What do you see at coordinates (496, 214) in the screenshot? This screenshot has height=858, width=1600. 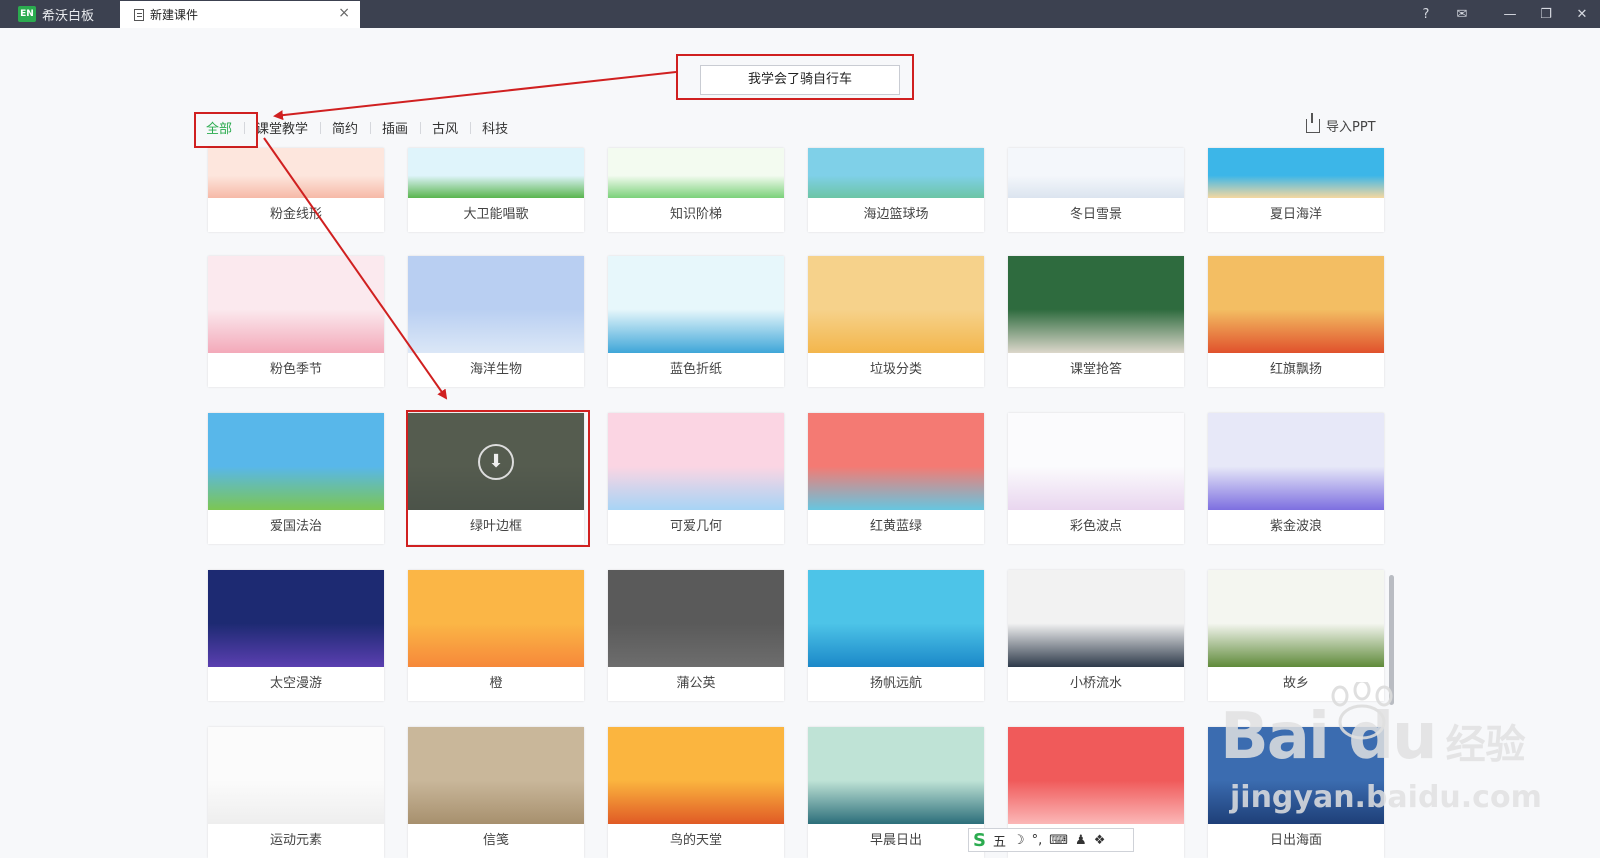 I see `template-name: 大卫能唱歌` at bounding box center [496, 214].